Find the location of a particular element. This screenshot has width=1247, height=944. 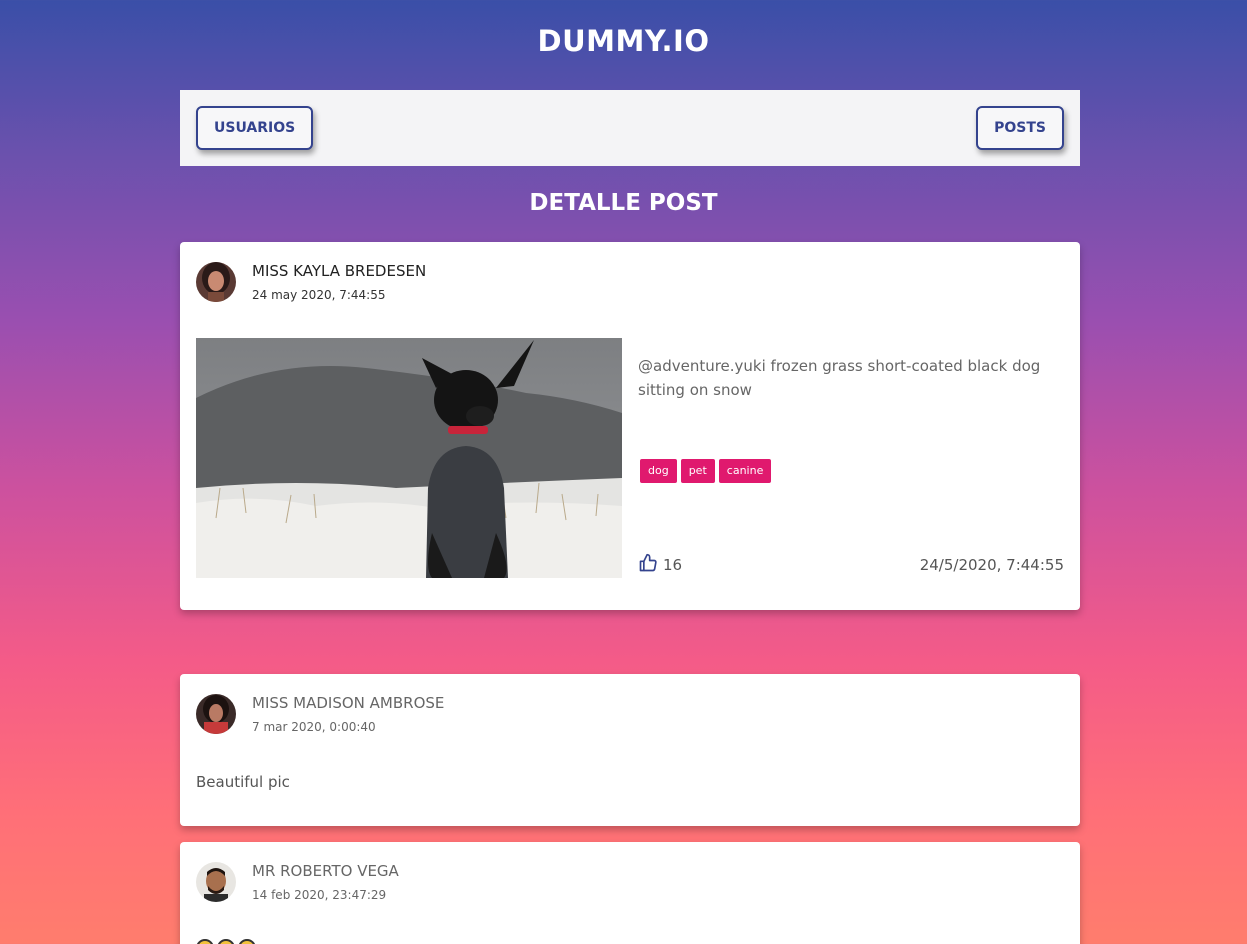

navbar: USUARIOS POSTS is located at coordinates (630, 128).